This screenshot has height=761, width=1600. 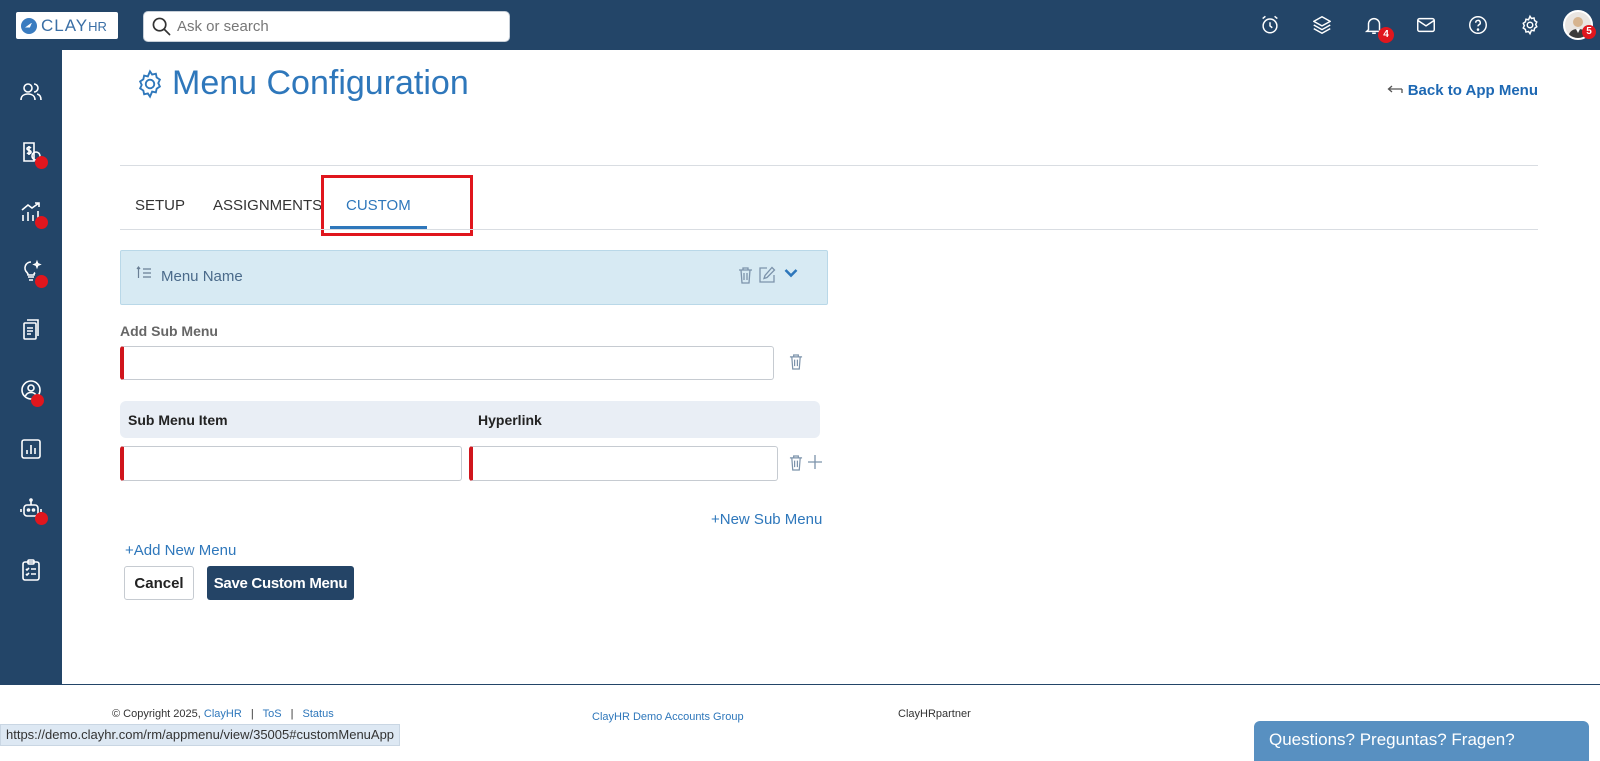 I want to click on sidebar-item-documents, so click(x=31, y=330).